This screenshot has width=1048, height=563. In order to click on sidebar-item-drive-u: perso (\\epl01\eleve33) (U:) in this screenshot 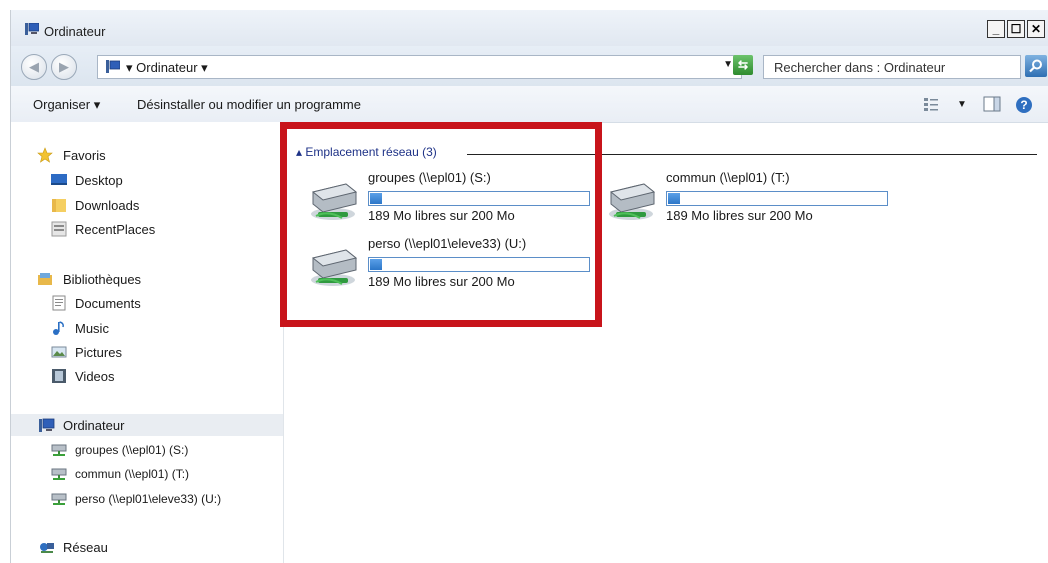, I will do `click(147, 499)`.